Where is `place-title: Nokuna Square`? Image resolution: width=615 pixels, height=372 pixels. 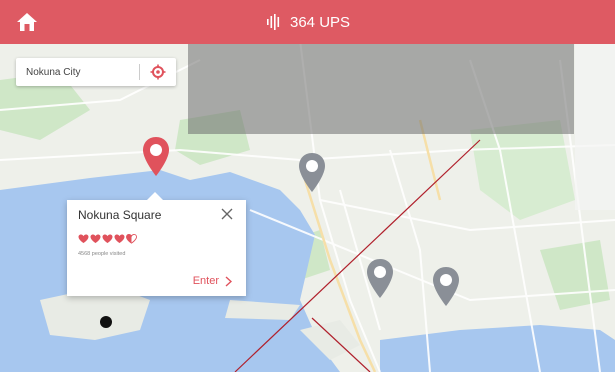
place-title: Nokuna Square is located at coordinates (120, 215).